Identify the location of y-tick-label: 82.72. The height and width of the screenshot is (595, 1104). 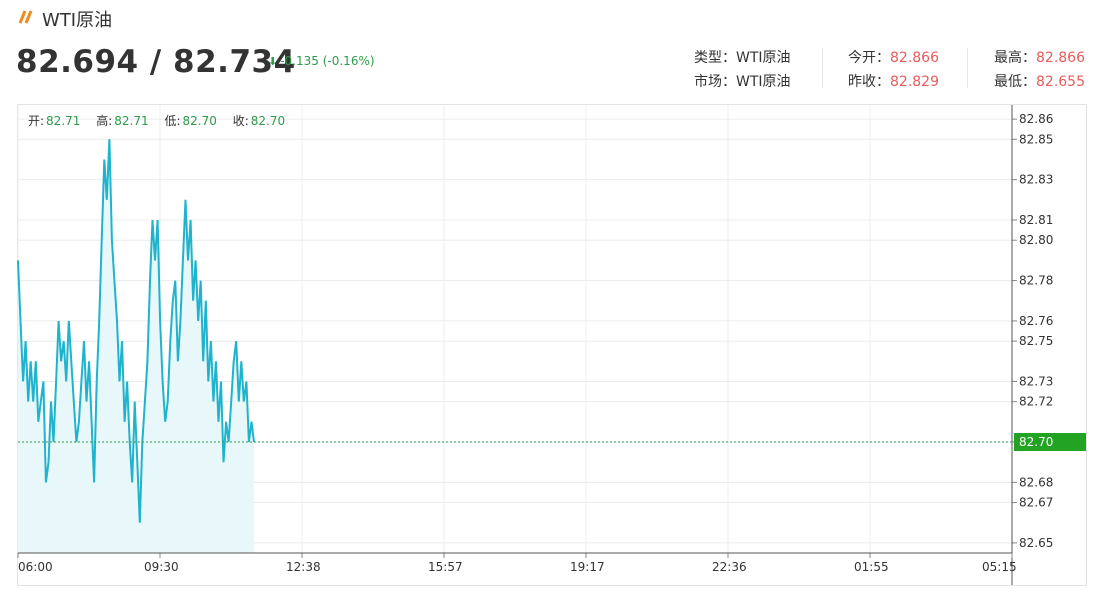
(1036, 402).